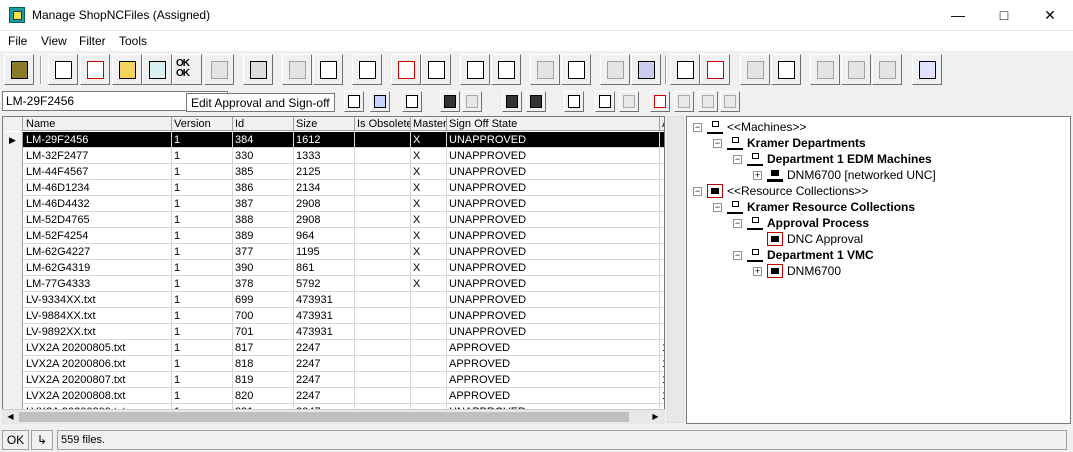  Describe the element at coordinates (333, 236) in the screenshot. I see `table-row: LM-52F4254 1 389 964 X UNAPPROVED` at that location.